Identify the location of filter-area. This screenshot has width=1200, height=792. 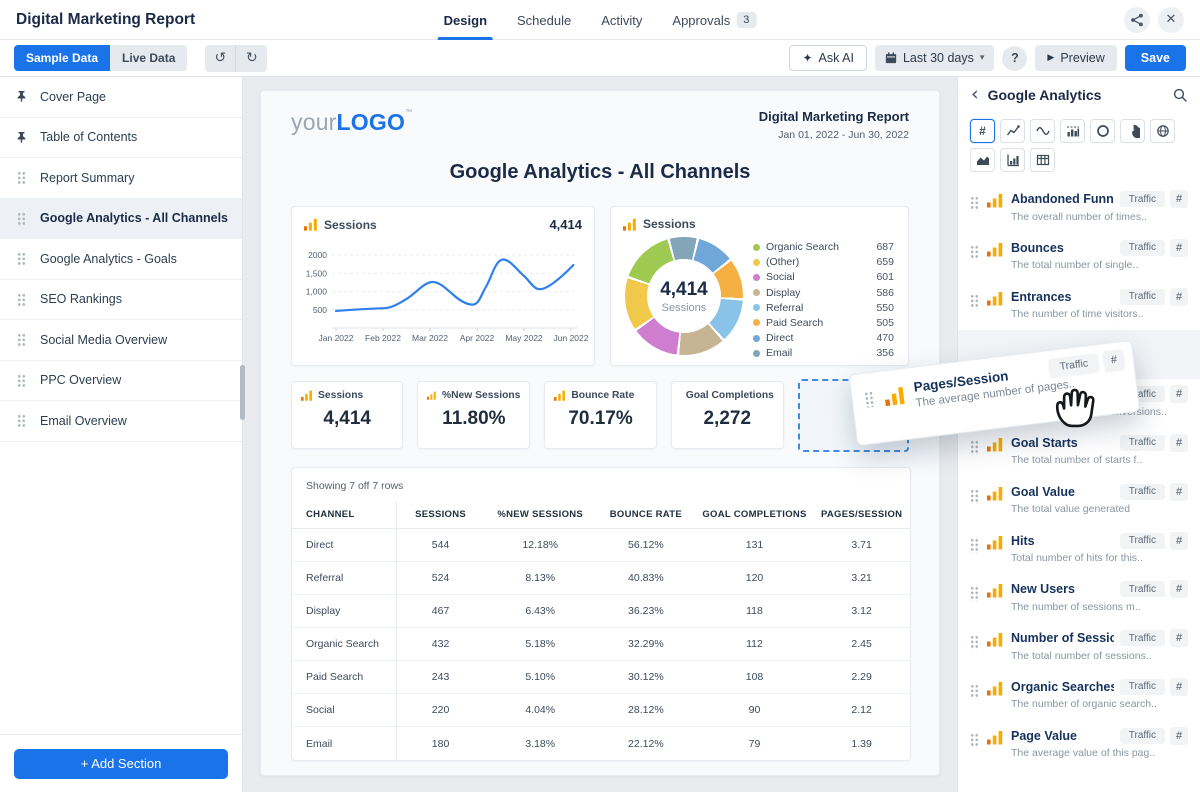
(982, 160).